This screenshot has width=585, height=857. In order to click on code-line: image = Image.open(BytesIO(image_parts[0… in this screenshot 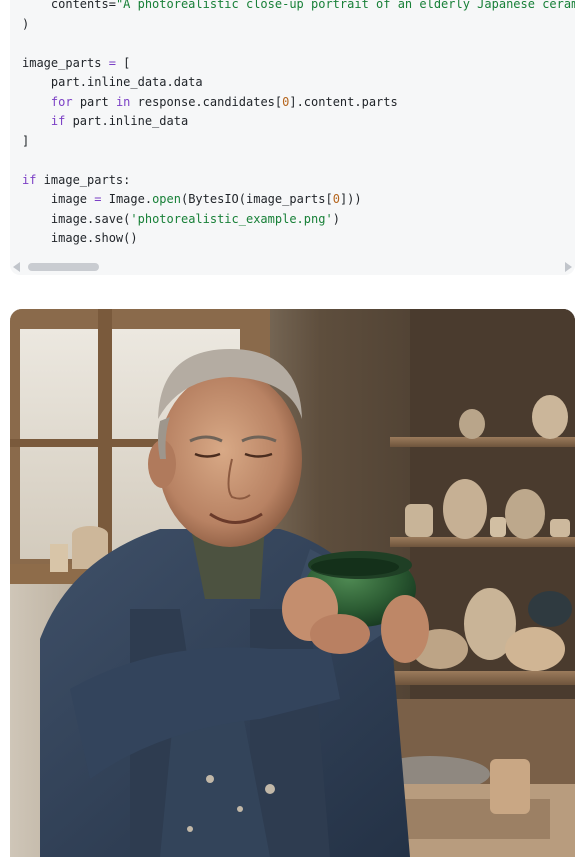, I will do `click(298, 200)`.